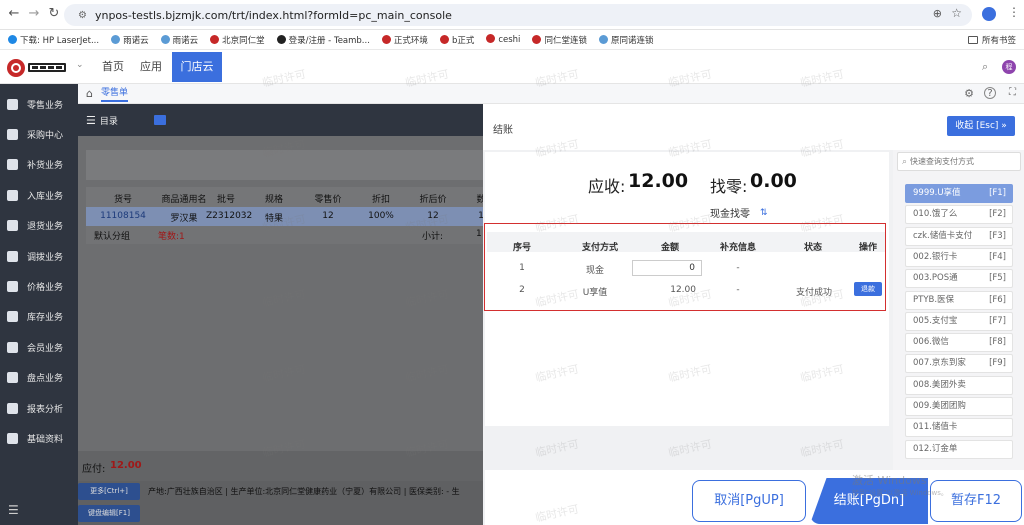 Image resolution: width=1024 pixels, height=525 pixels. Describe the element at coordinates (39, 104) in the screenshot. I see `sidebar-item: 零售业务` at that location.